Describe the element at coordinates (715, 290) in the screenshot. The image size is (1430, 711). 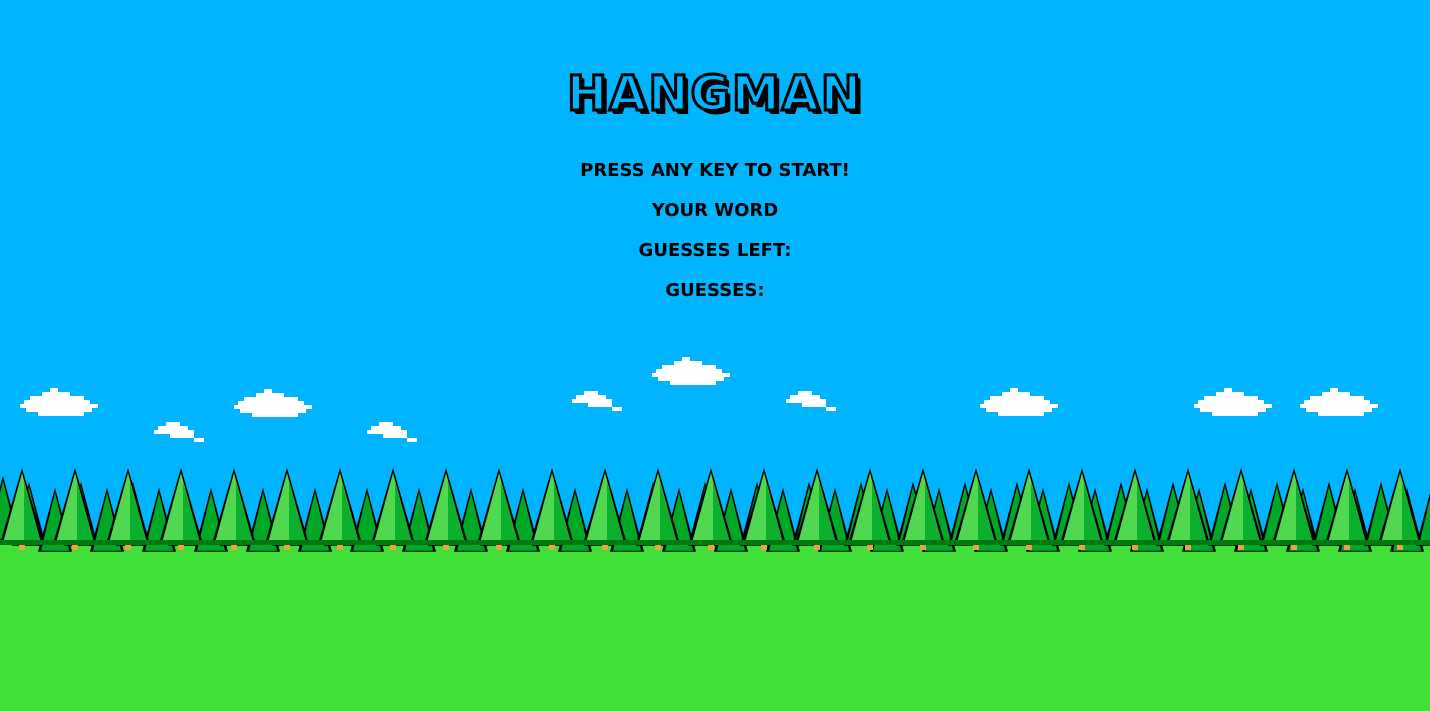
I see `guesses-label: Guesses:` at that location.